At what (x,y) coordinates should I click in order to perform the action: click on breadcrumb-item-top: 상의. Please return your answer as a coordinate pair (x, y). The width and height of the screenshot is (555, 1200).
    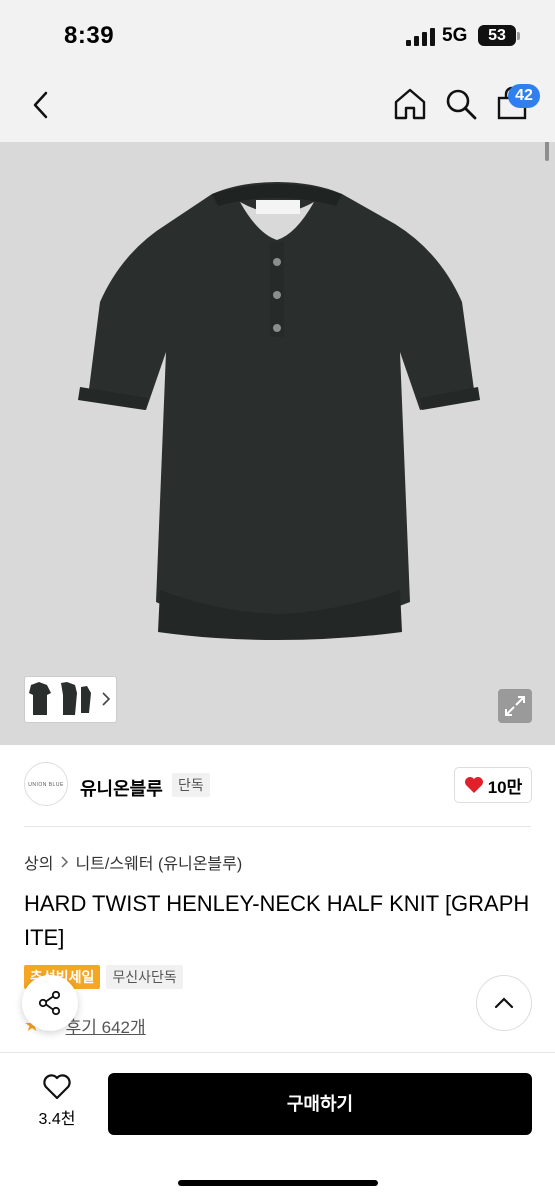
    Looking at the image, I should click on (38, 862).